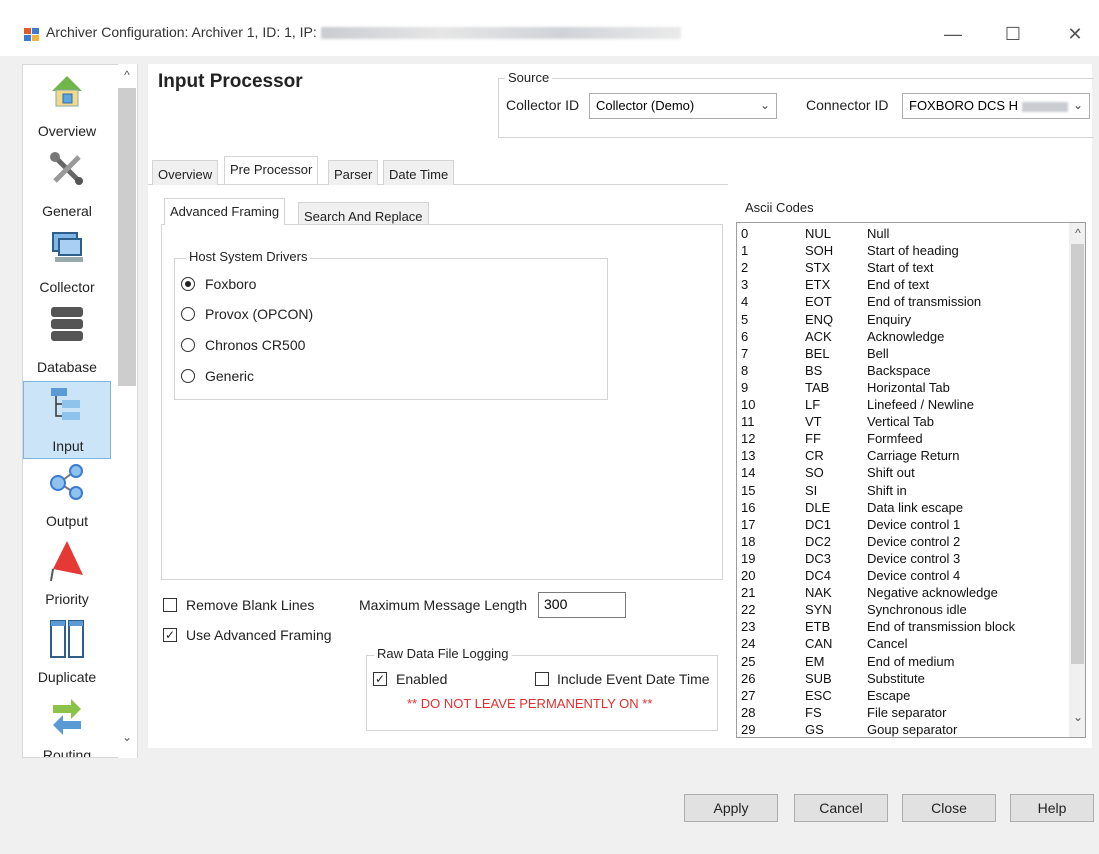 Image resolution: width=1099 pixels, height=854 pixels. I want to click on nav-item-database: Database, so click(67, 339).